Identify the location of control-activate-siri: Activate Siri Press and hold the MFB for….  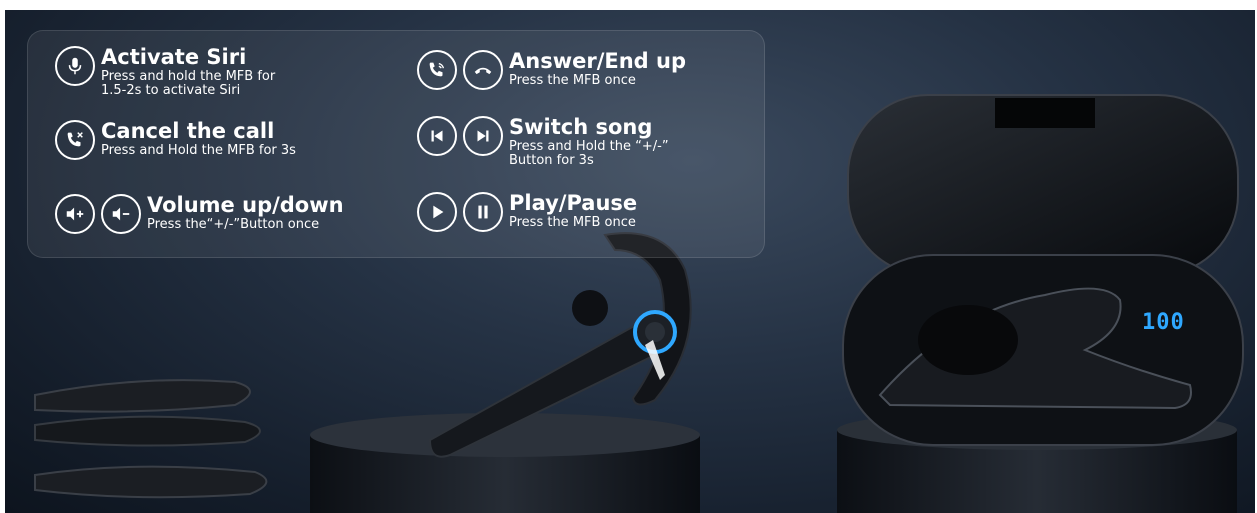
(165, 71).